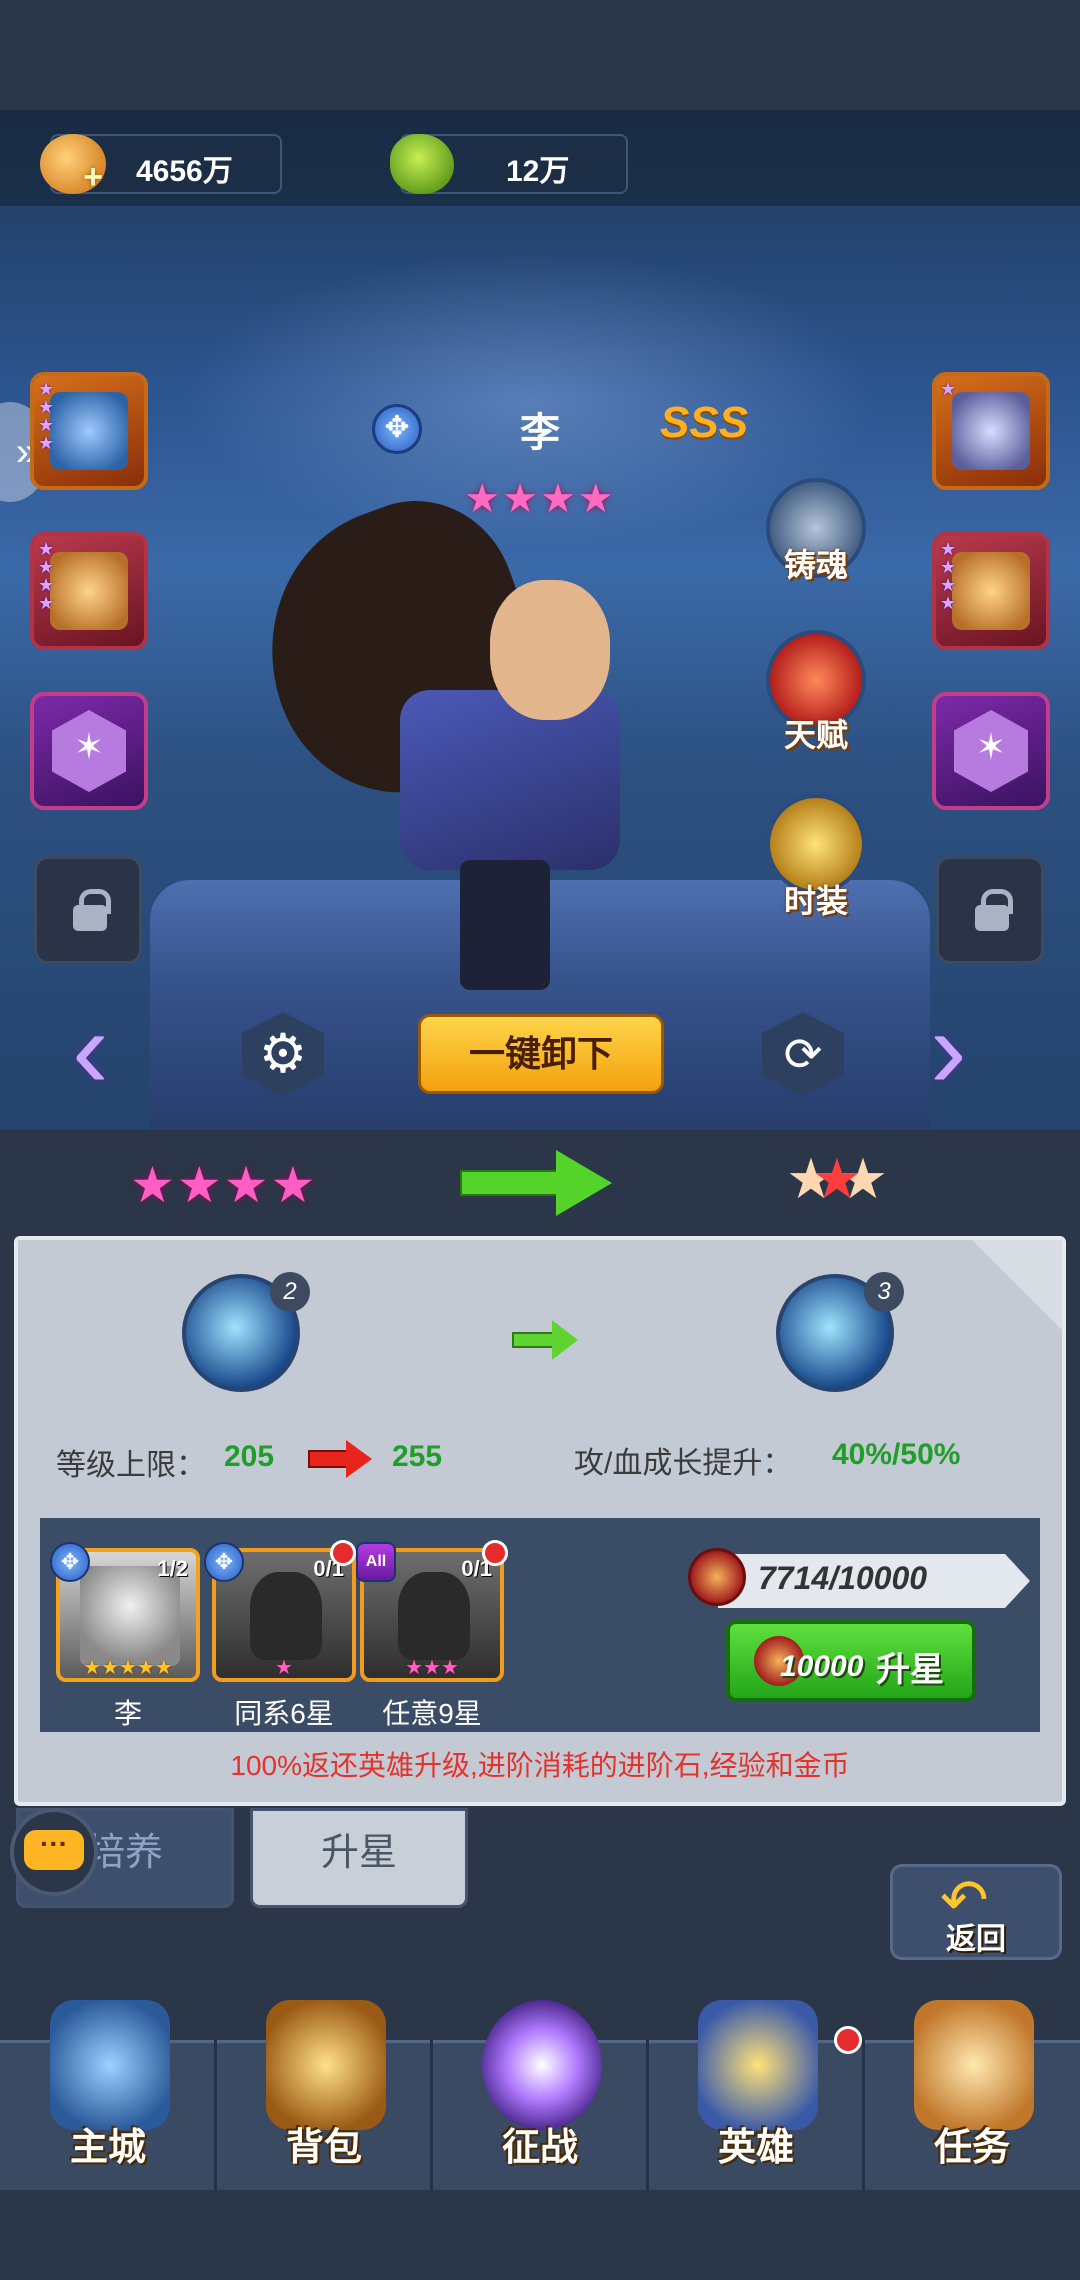 This screenshot has height=2280, width=1080. What do you see at coordinates (539, 2148) in the screenshot?
I see `nav-label: 征战` at bounding box center [539, 2148].